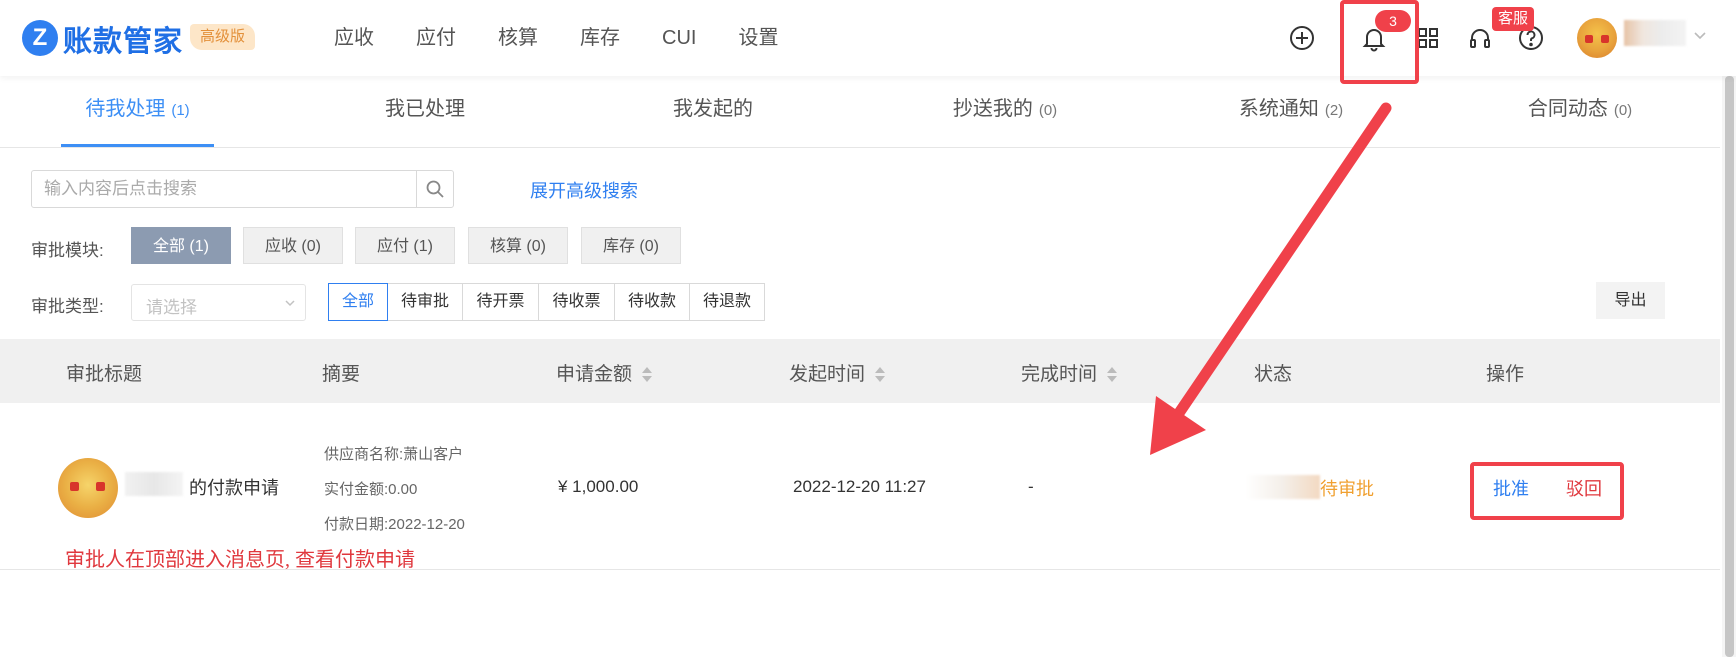  Describe the element at coordinates (125, 109) in the screenshot. I see `tab-label: 待我处理` at that location.